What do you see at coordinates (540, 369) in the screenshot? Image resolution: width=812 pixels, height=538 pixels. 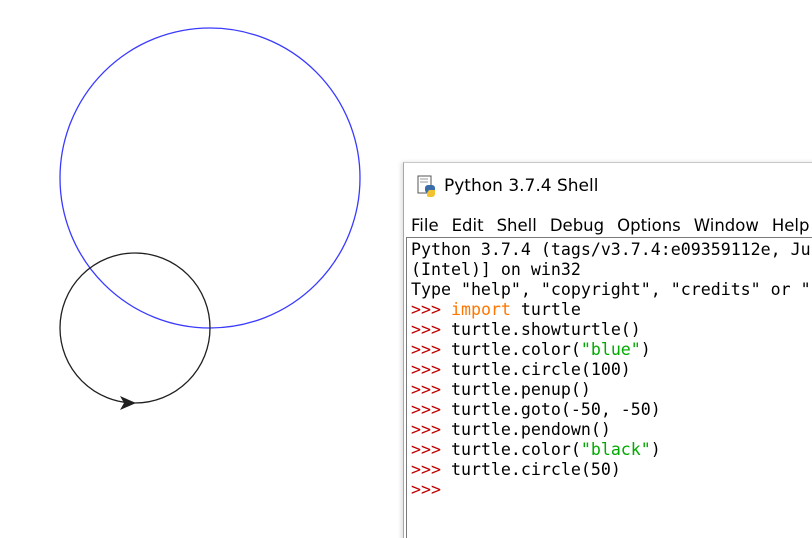 I see `code-token: turtle.circle(100)` at bounding box center [540, 369].